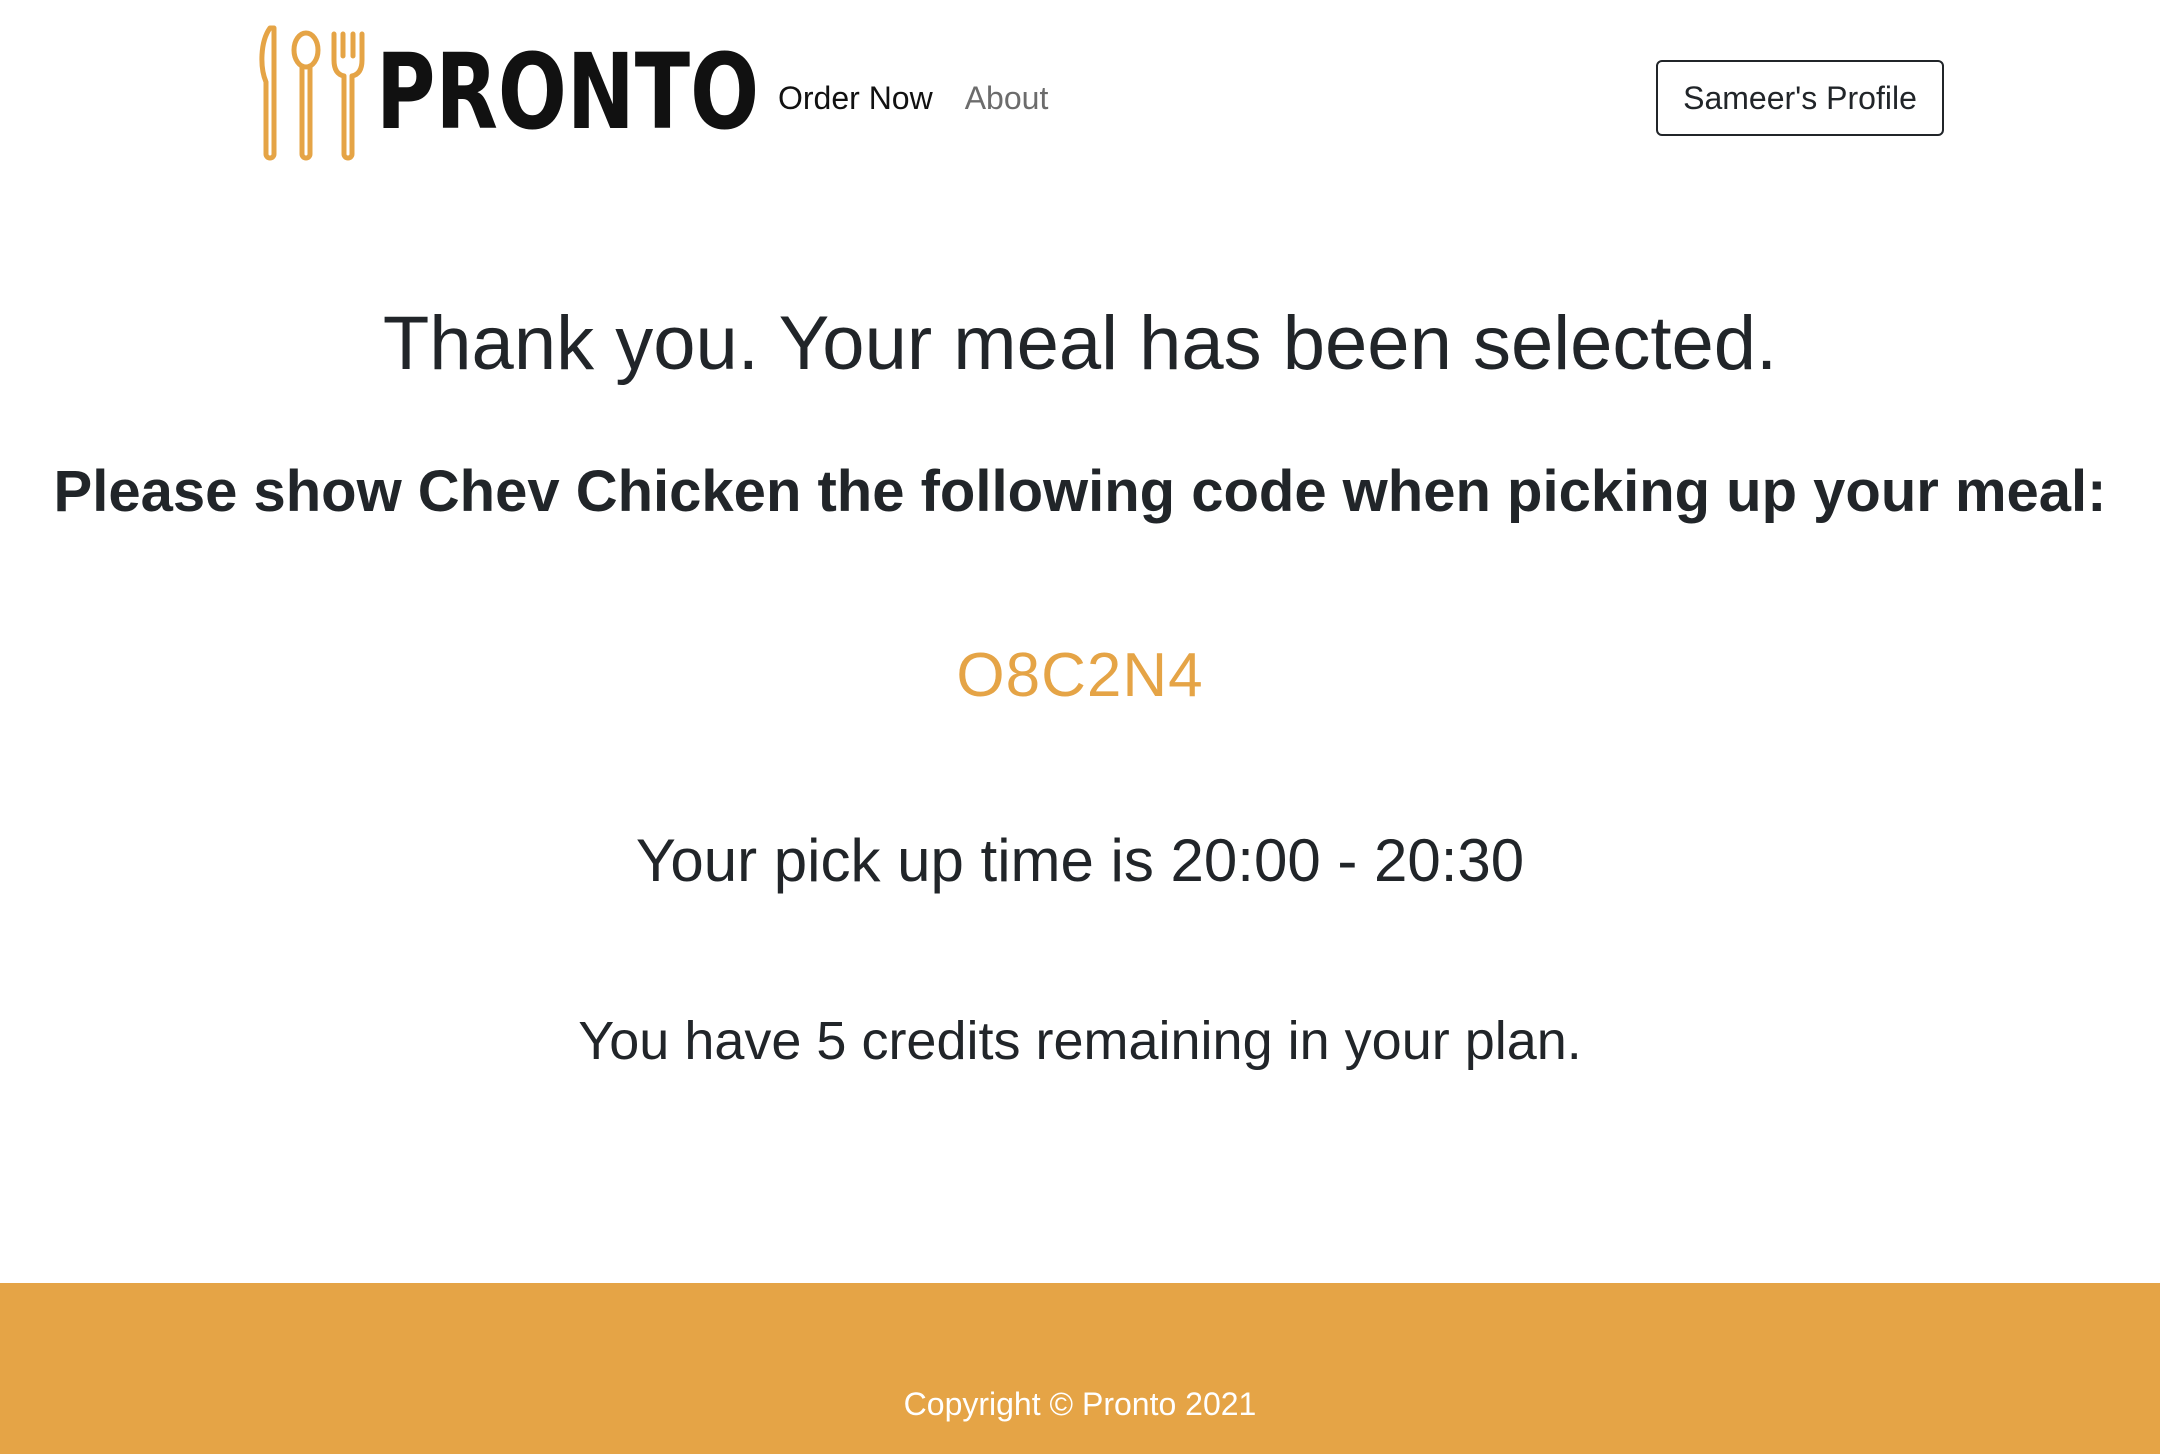  What do you see at coordinates (312, 92) in the screenshot?
I see `cutlery-icon` at bounding box center [312, 92].